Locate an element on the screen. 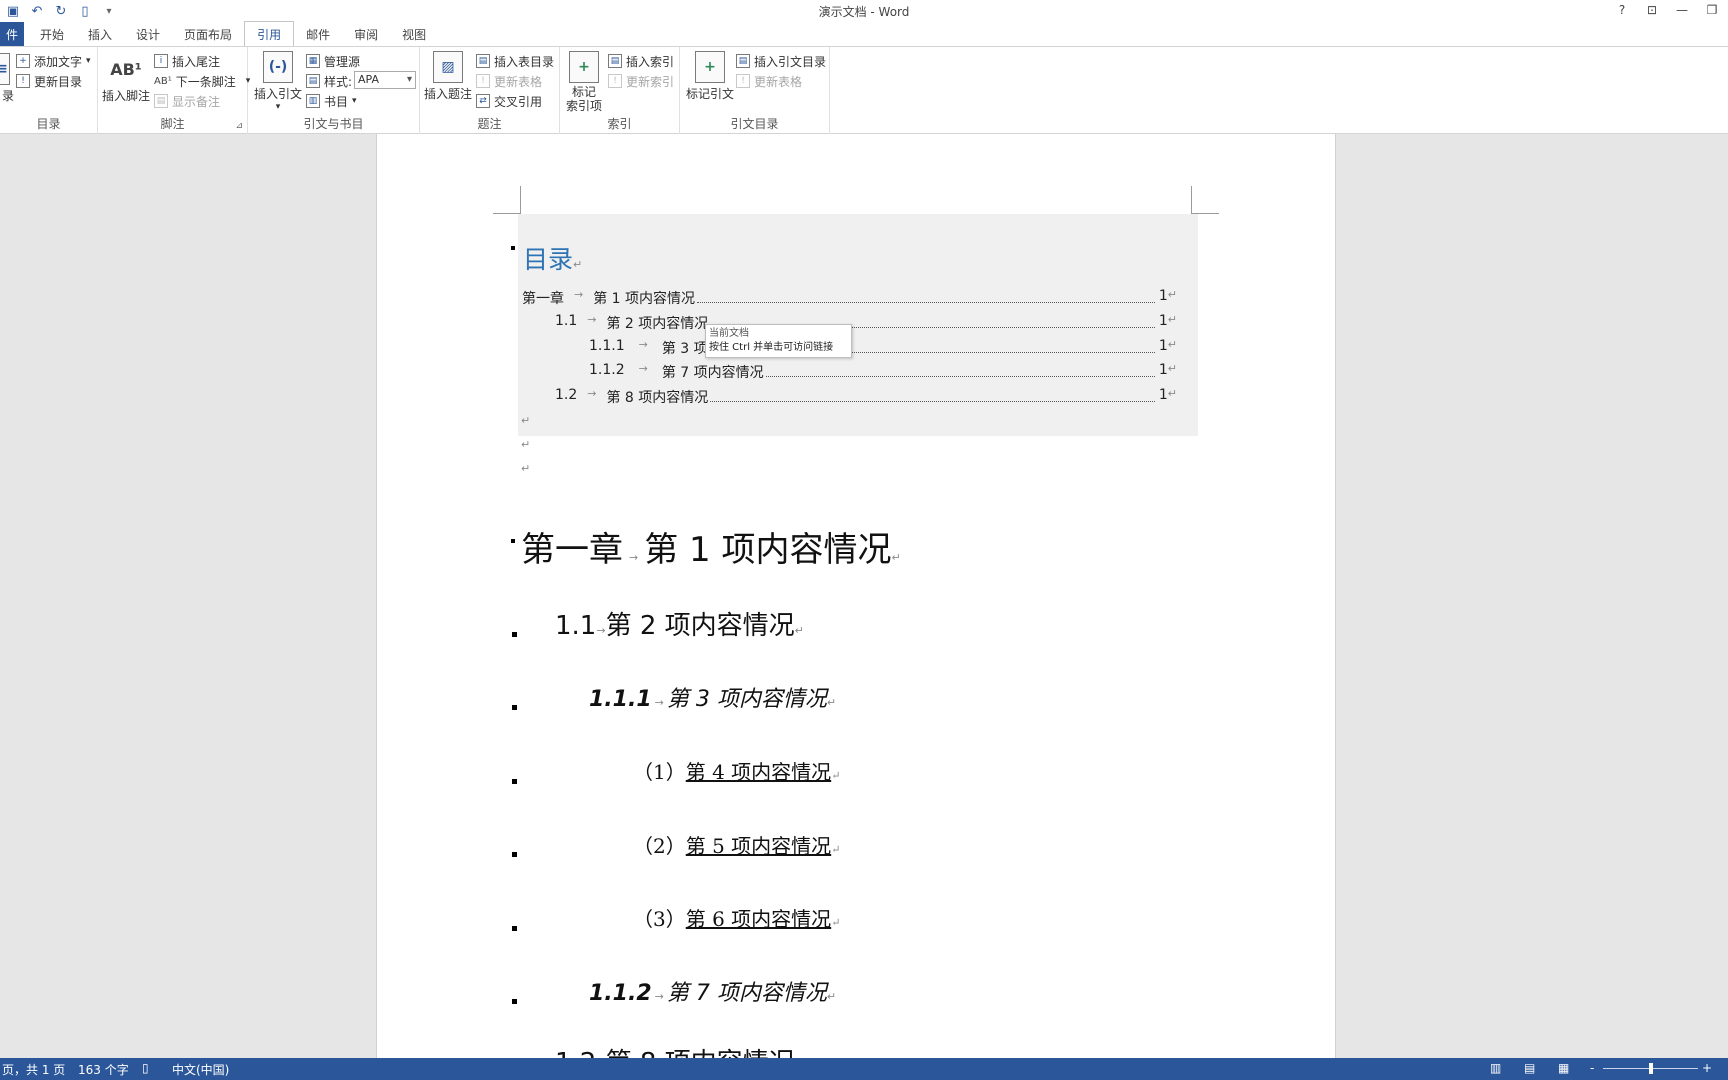 Image resolution: width=1728 pixels, height=1080 pixels. web-layout-icon: ▦ is located at coordinates (1563, 1068).